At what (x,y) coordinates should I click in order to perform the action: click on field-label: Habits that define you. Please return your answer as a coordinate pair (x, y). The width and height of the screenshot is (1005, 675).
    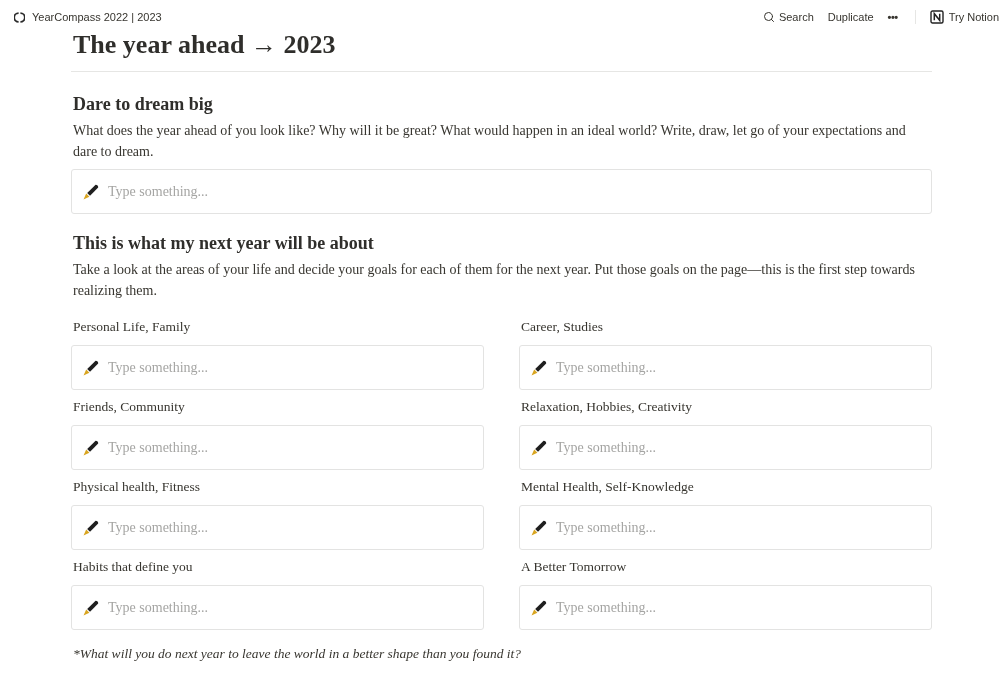
    Looking at the image, I should click on (133, 567).